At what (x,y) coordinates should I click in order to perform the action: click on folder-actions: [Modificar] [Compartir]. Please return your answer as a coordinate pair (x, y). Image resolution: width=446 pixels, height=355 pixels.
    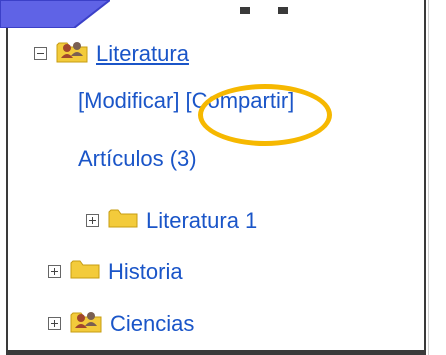
    Looking at the image, I should click on (186, 101).